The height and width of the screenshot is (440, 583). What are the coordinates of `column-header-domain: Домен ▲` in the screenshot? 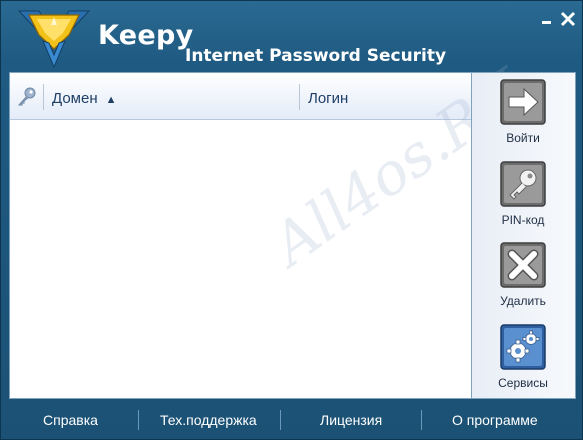 It's located at (84, 98).